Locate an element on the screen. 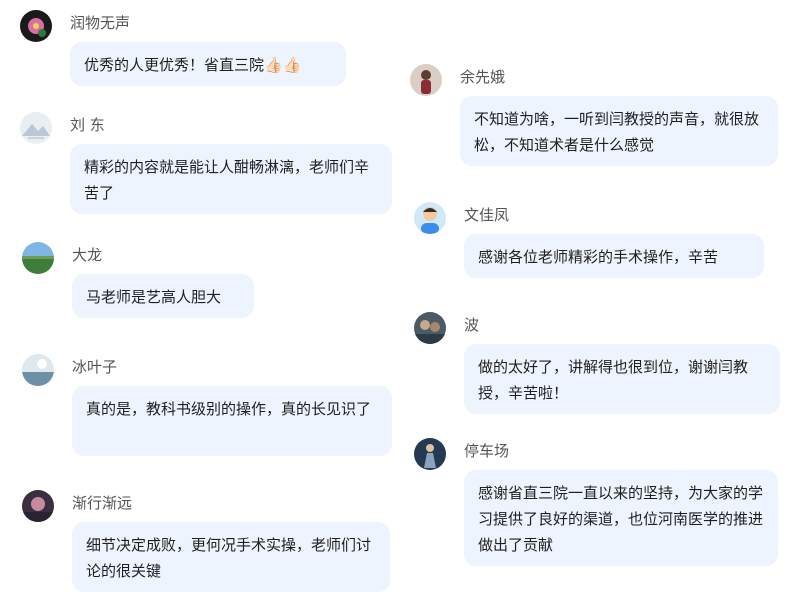  comment-text: 马老师是艺高人胆大 is located at coordinates (163, 296).